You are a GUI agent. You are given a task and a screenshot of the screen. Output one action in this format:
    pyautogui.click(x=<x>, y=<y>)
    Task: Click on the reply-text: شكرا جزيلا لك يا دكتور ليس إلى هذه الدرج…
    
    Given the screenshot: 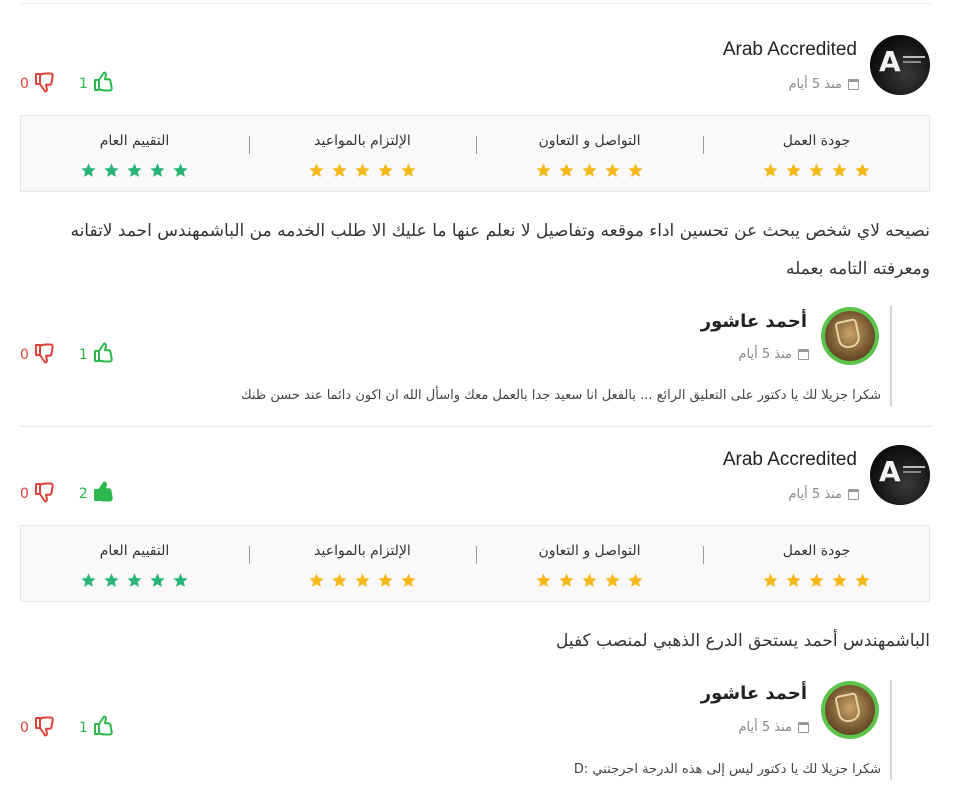 What is the action you would take?
    pyautogui.click(x=727, y=769)
    